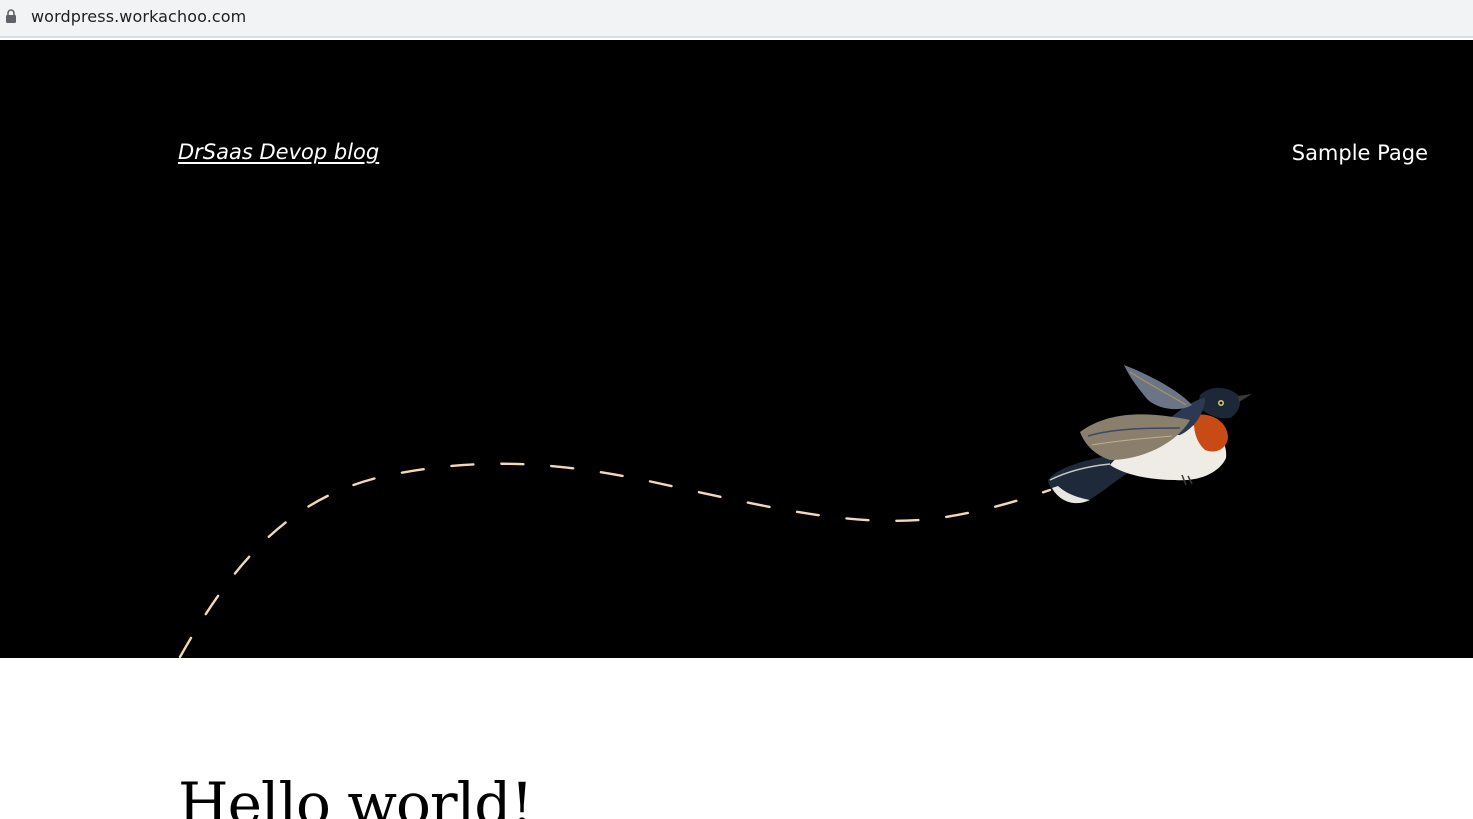 The width and height of the screenshot is (1473, 819). Describe the element at coordinates (615, 560) in the screenshot. I see `dashed-flight-path` at that location.